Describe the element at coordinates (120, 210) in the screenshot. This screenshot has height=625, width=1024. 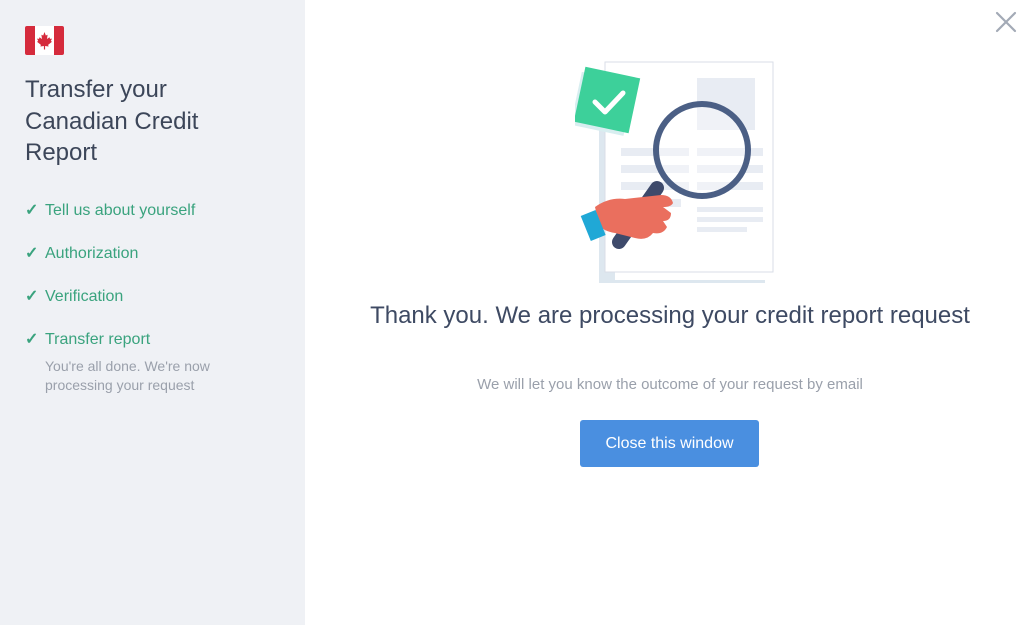
I see `step-label: Tell us about yourself` at that location.